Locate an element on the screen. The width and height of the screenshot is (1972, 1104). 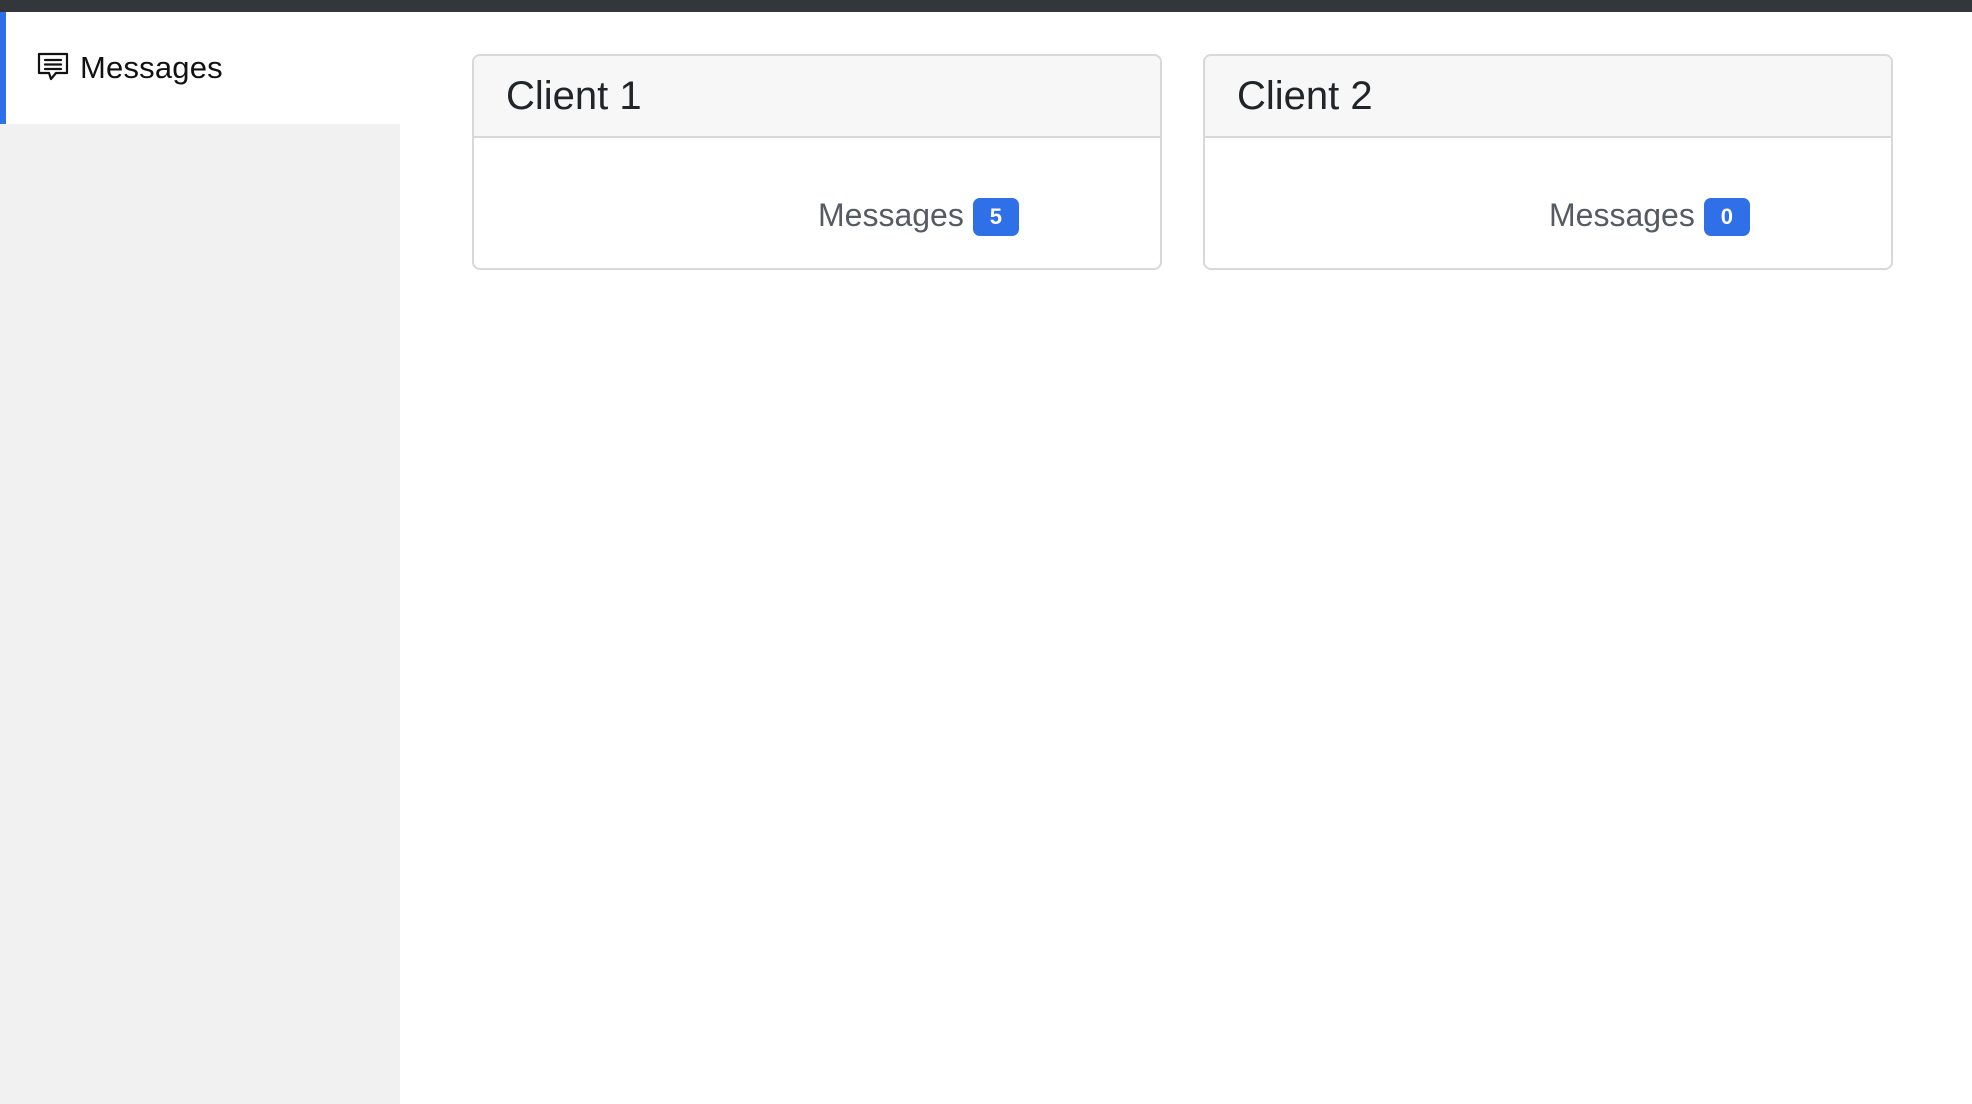
client-card: Client 1 Messages 5 is located at coordinates (817, 162).